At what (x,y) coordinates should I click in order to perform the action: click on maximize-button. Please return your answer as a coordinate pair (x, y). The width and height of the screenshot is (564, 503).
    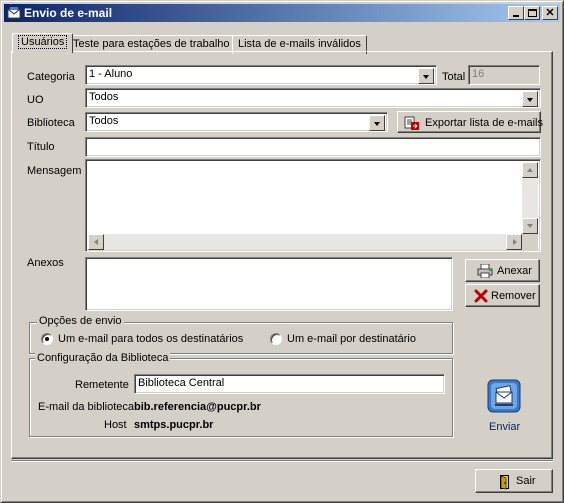
    Looking at the image, I should click on (532, 13).